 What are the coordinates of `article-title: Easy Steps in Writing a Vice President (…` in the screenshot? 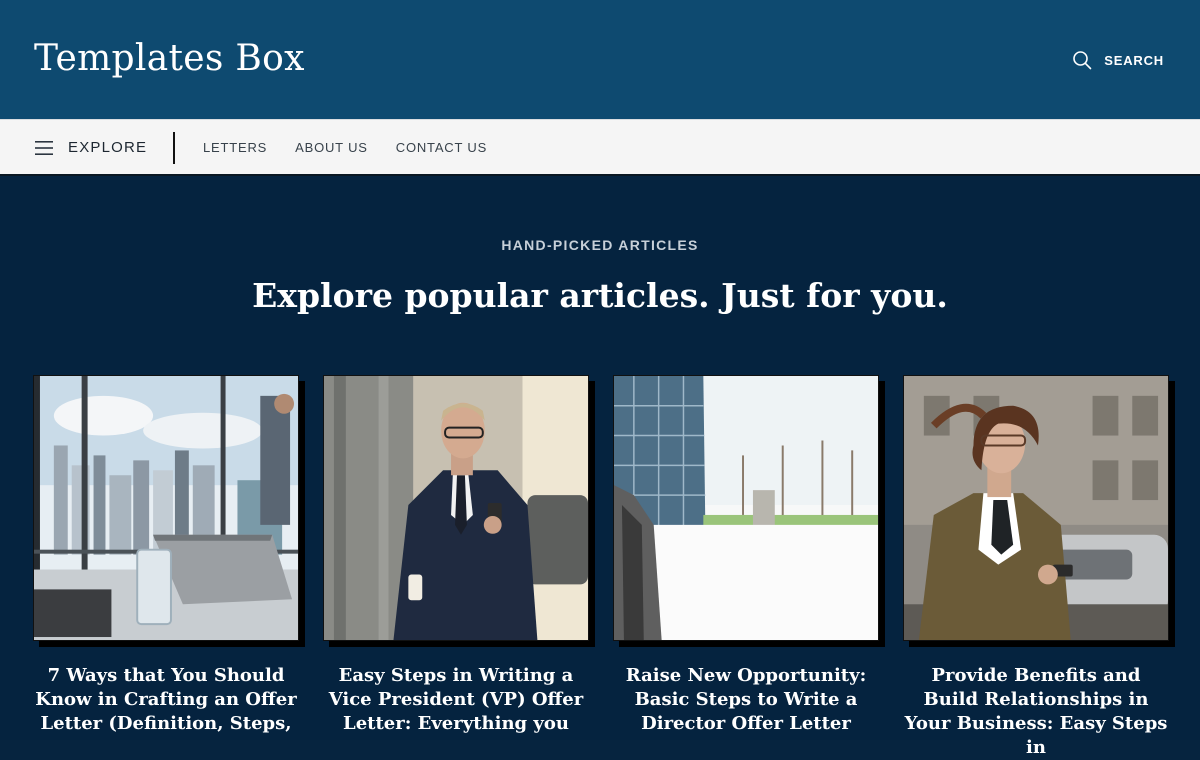 It's located at (456, 700).